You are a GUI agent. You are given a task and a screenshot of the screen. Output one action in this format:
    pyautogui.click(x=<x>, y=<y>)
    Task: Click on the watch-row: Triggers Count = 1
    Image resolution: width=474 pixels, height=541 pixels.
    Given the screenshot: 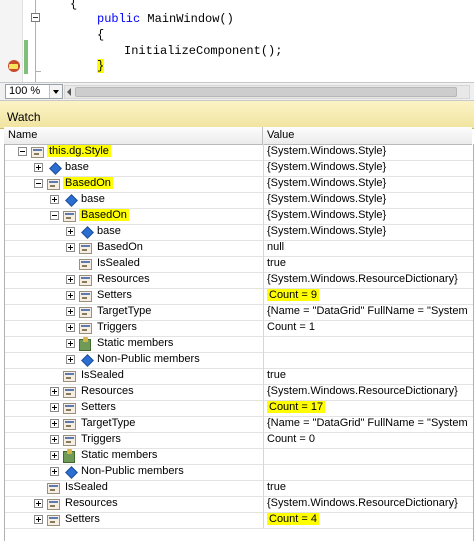 What is the action you would take?
    pyautogui.click(x=239, y=328)
    